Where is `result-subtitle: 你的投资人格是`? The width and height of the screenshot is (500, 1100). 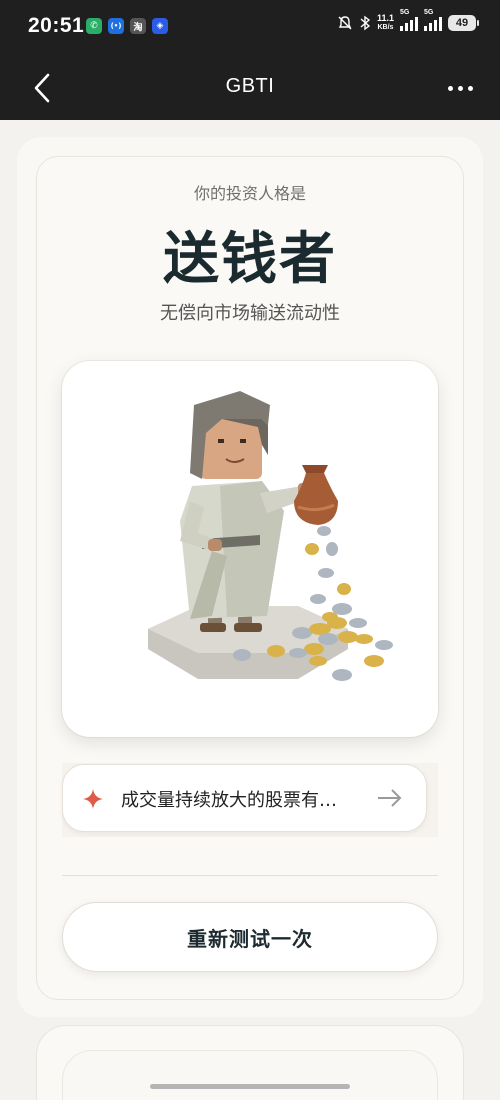 result-subtitle: 你的投资人格是 is located at coordinates (249, 193).